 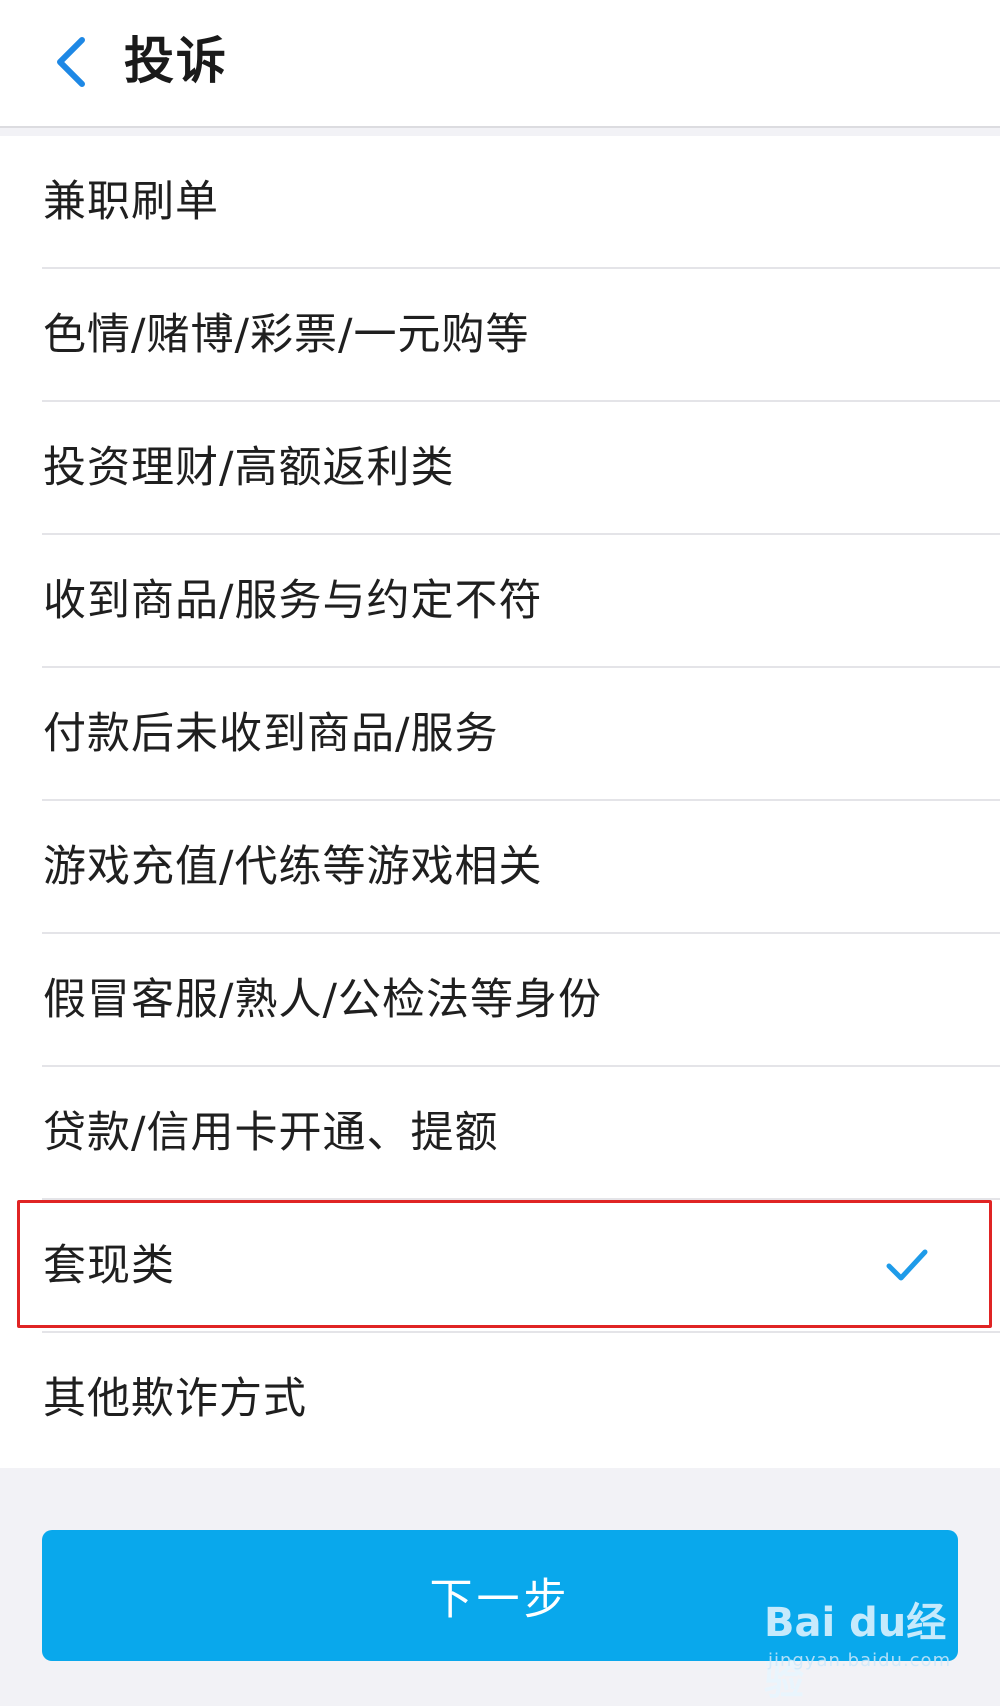 I want to click on page-title: 投诉, so click(x=176, y=61).